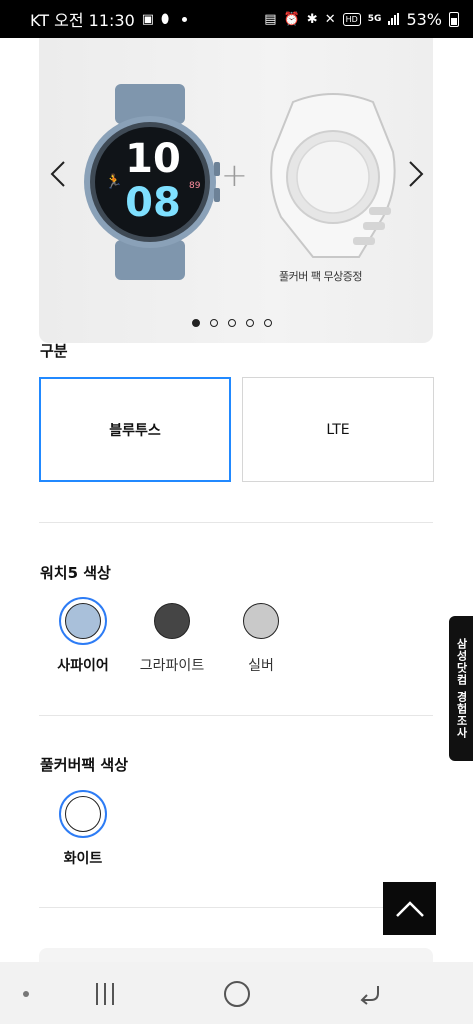  I want to click on carousel-pagination, so click(232, 323).